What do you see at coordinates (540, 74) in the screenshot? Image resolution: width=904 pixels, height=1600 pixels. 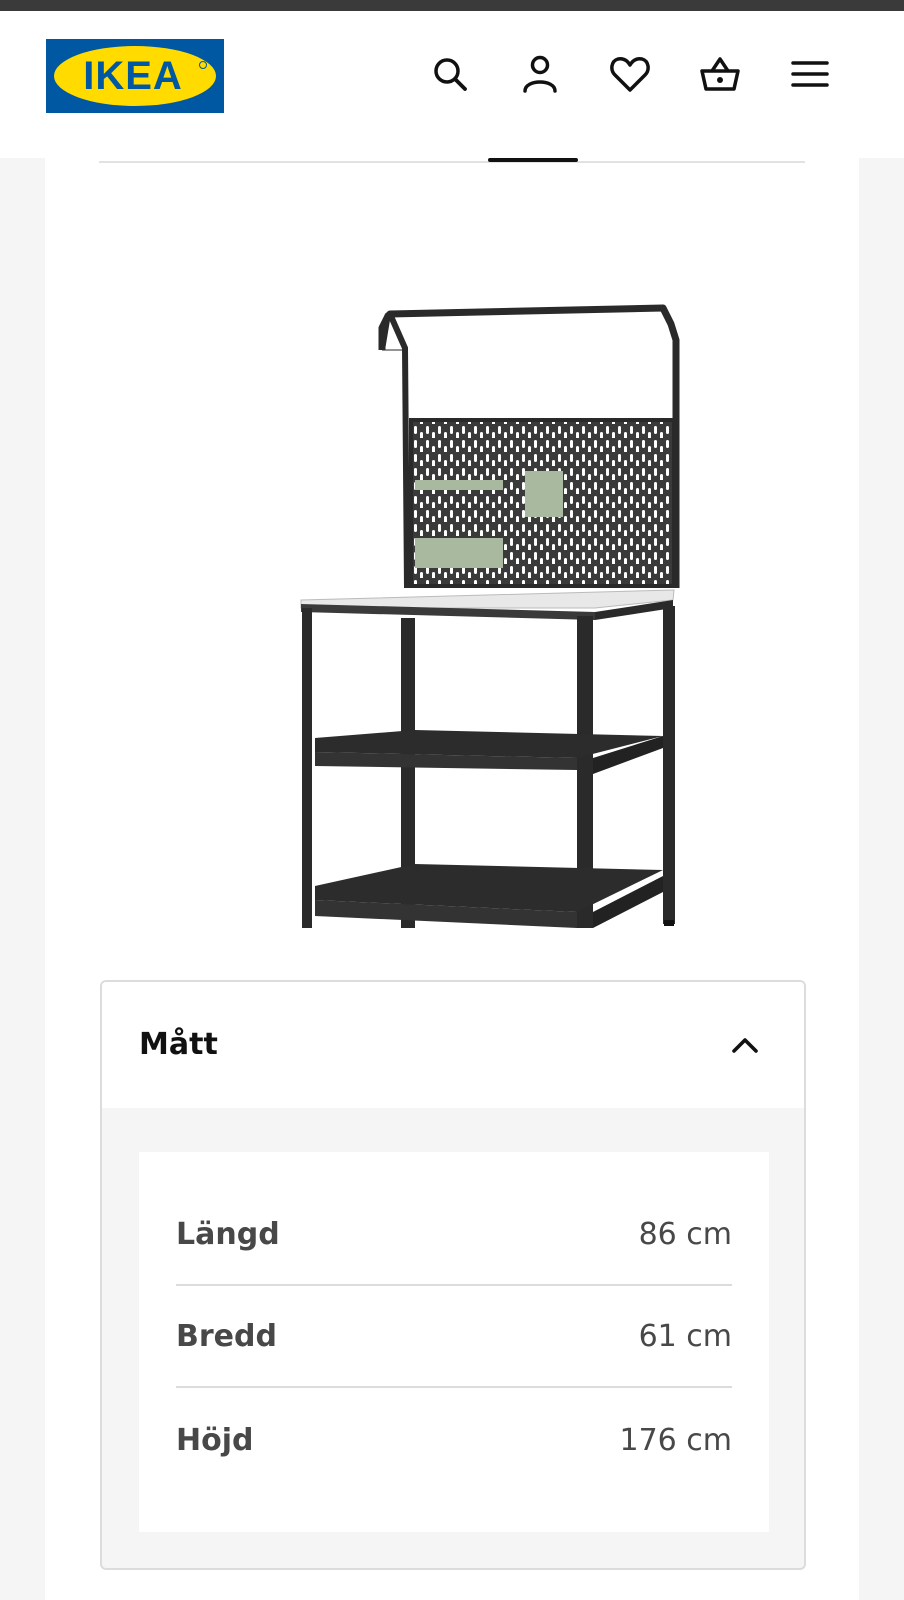 I see `user-icon` at bounding box center [540, 74].